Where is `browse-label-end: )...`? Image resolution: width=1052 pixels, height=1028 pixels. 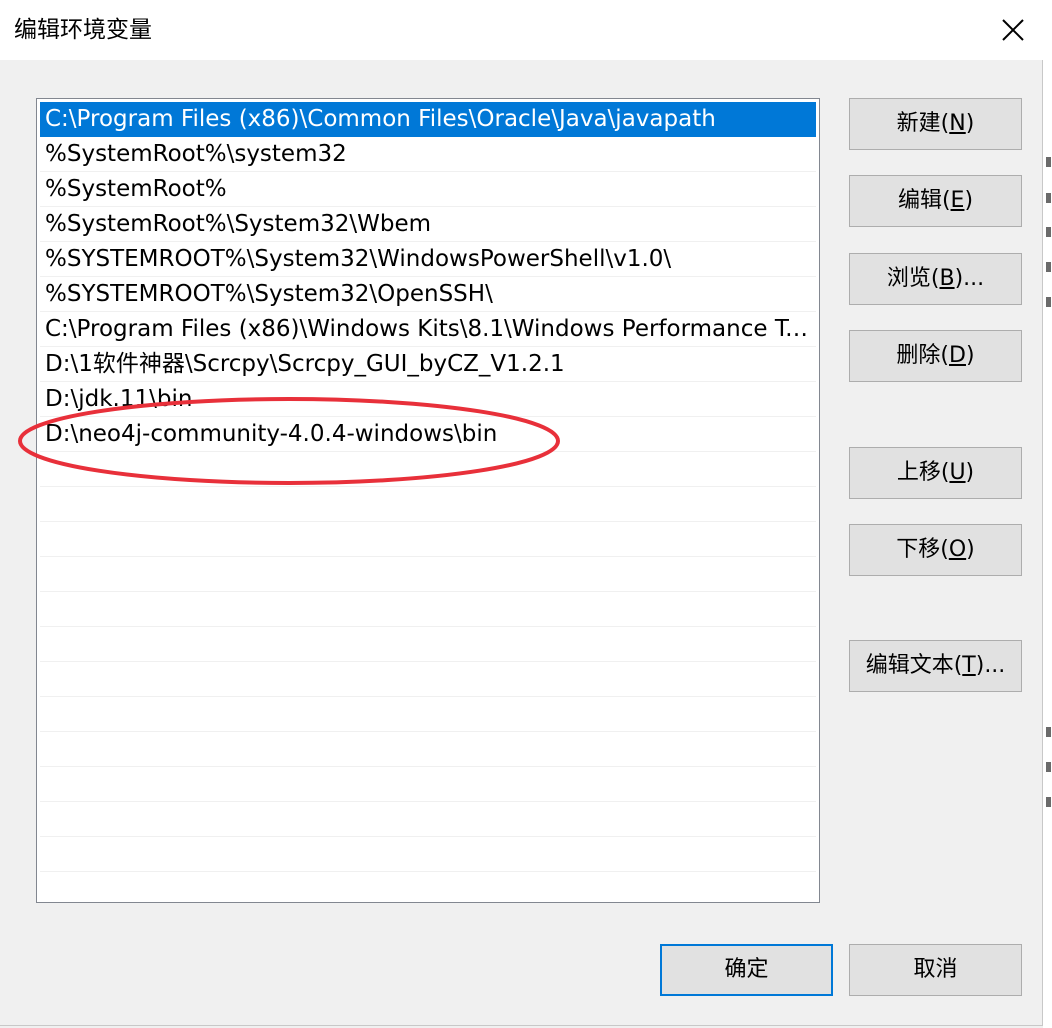 browse-label-end: )... is located at coordinates (969, 278).